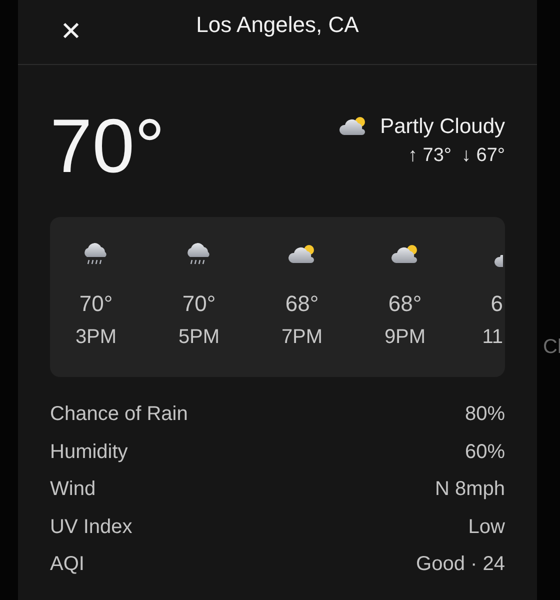 The height and width of the screenshot is (600, 560). Describe the element at coordinates (484, 452) in the screenshot. I see `detail-value: 60%` at that location.